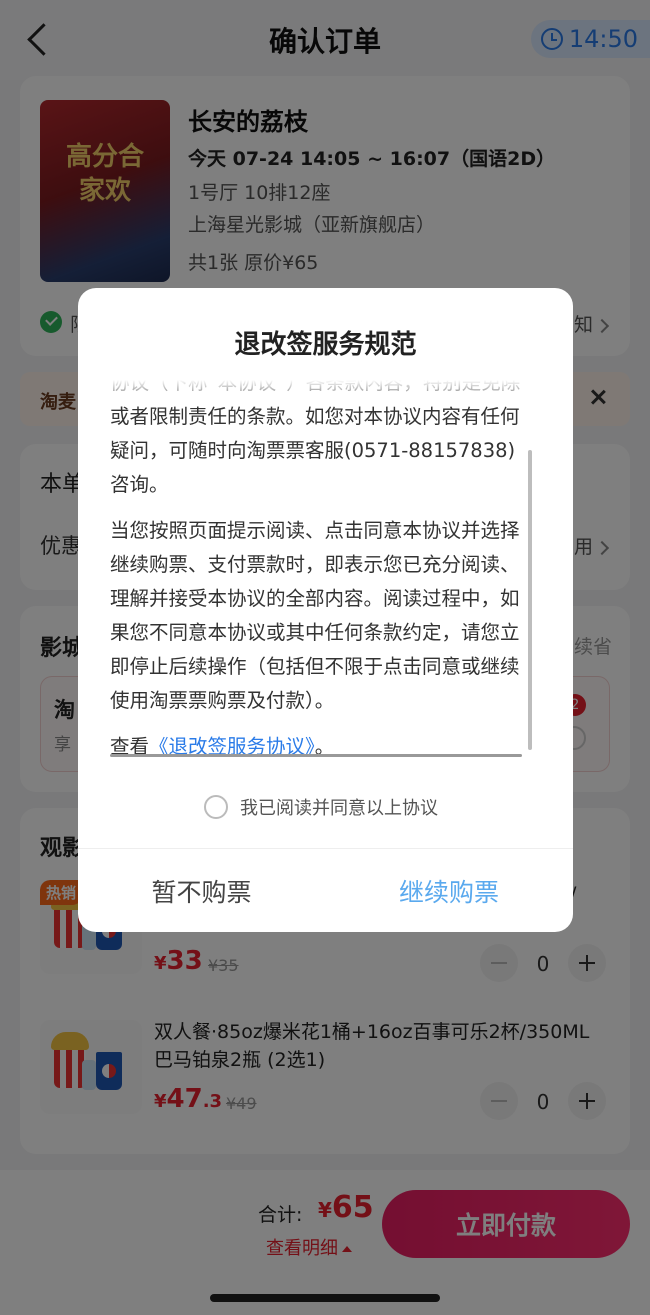 This screenshot has width=650, height=1315. What do you see at coordinates (449, 890) in the screenshot?
I see `continue-purchase-button: 继续购票` at bounding box center [449, 890].